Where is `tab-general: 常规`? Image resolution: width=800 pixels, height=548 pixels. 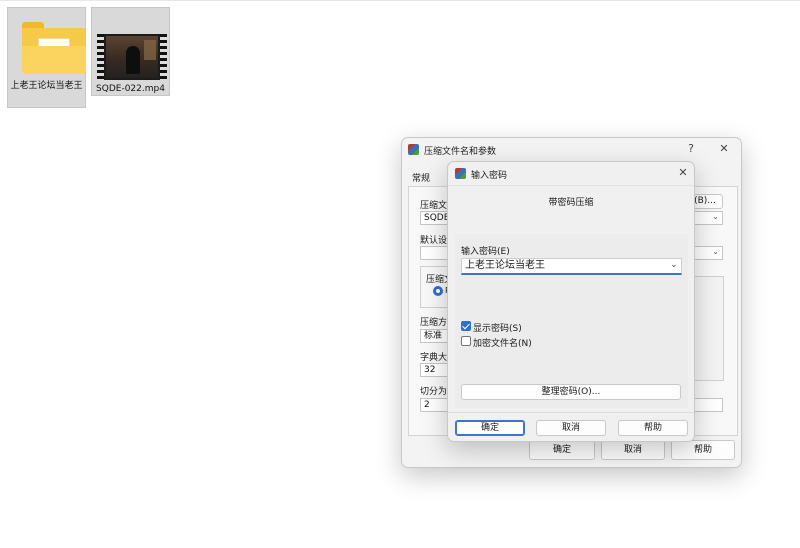
tab-general: 常规 is located at coordinates (421, 177).